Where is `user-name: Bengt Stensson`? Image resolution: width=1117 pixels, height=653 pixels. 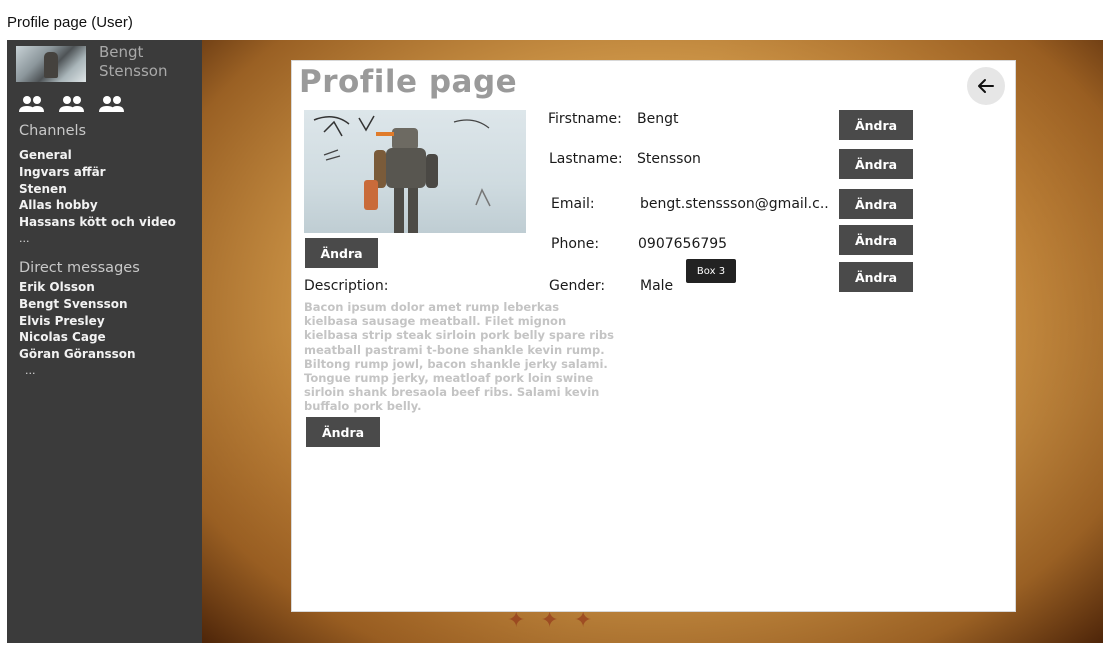 user-name: Bengt Stensson is located at coordinates (147, 62).